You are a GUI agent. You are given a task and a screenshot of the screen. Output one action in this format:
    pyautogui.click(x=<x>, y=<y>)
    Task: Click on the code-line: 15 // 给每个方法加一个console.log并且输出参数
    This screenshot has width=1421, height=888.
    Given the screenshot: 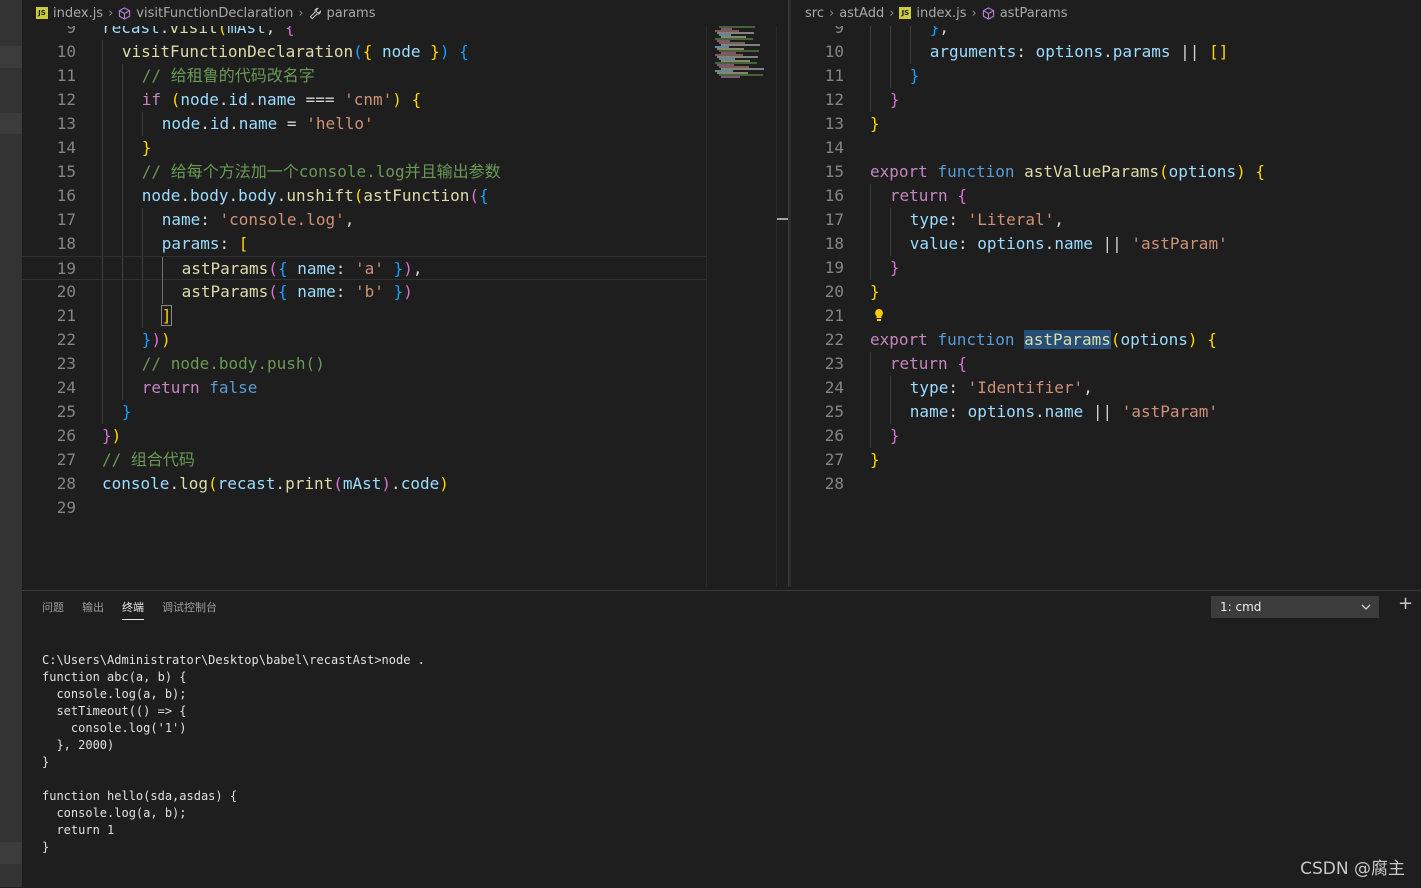 What is the action you would take?
    pyautogui.click(x=405, y=172)
    